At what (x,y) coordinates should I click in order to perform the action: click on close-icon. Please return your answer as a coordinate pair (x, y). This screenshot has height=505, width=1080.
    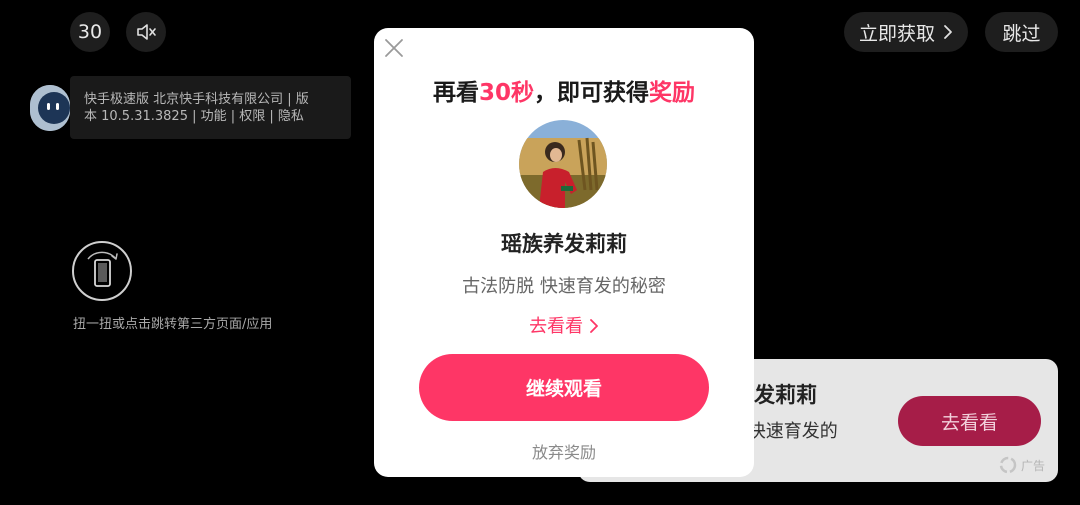
    Looking at the image, I should click on (394, 48).